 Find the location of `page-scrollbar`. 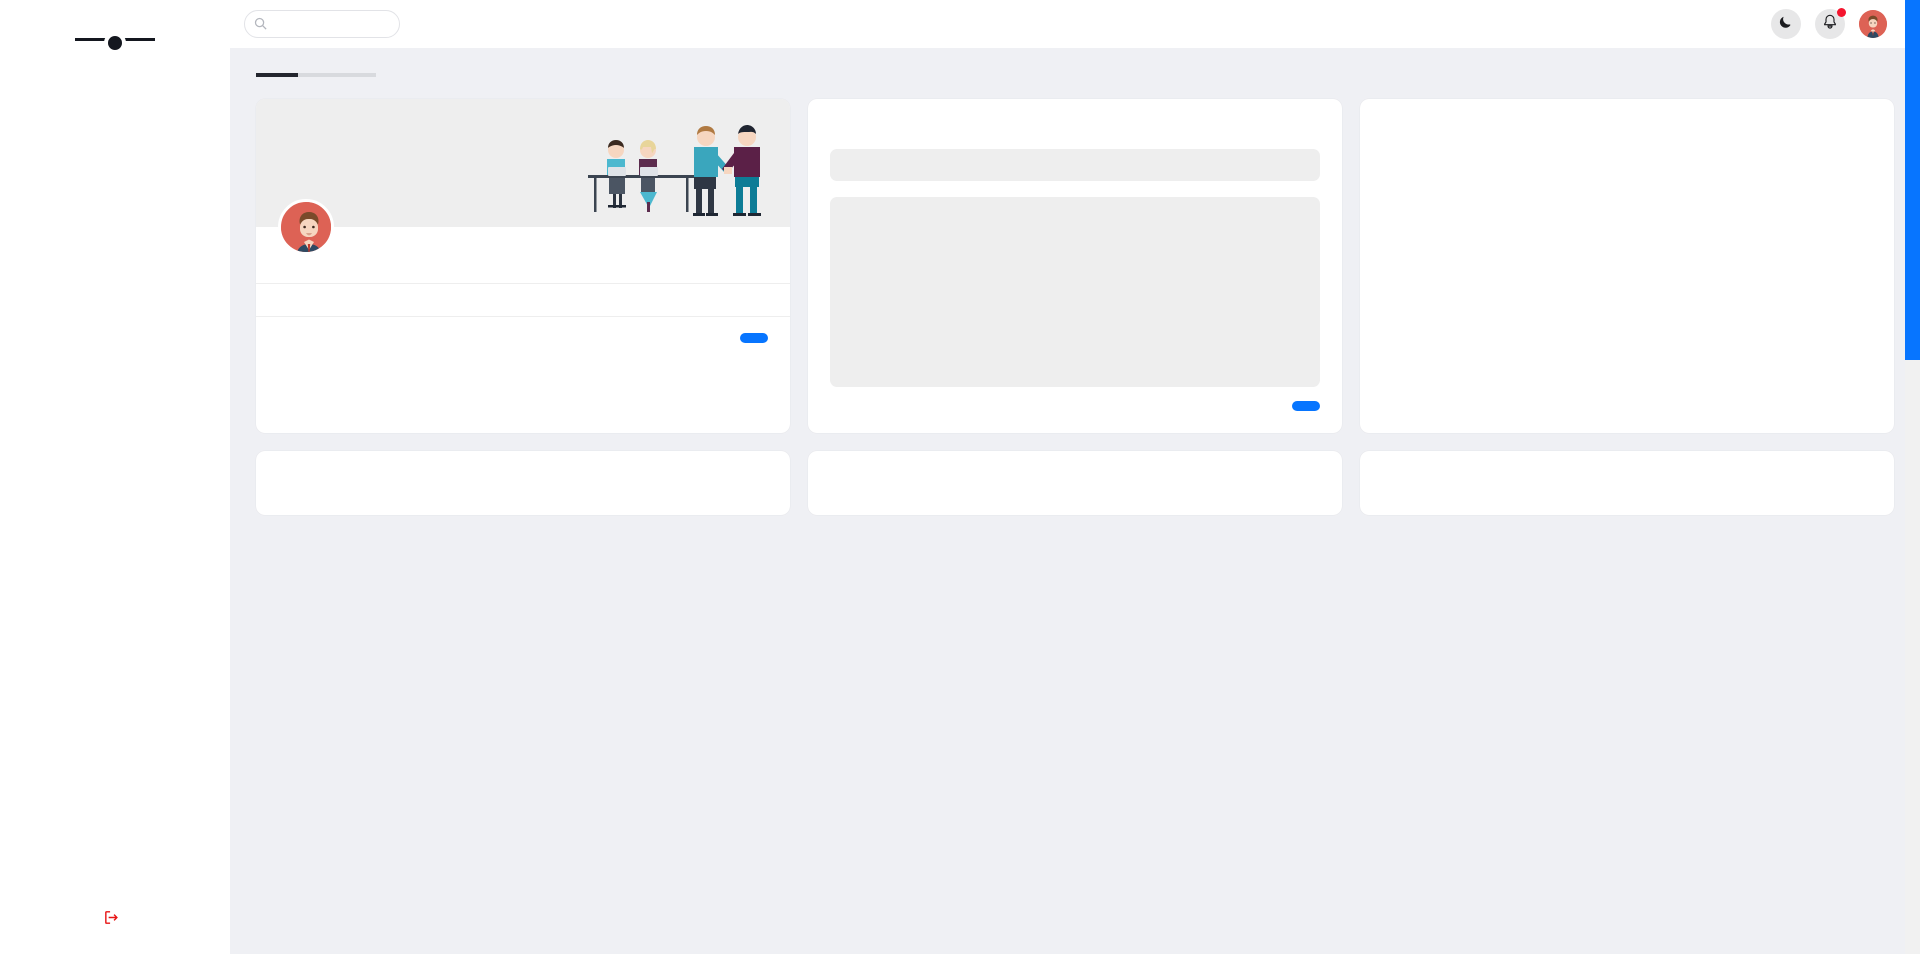

page-scrollbar is located at coordinates (1912, 477).